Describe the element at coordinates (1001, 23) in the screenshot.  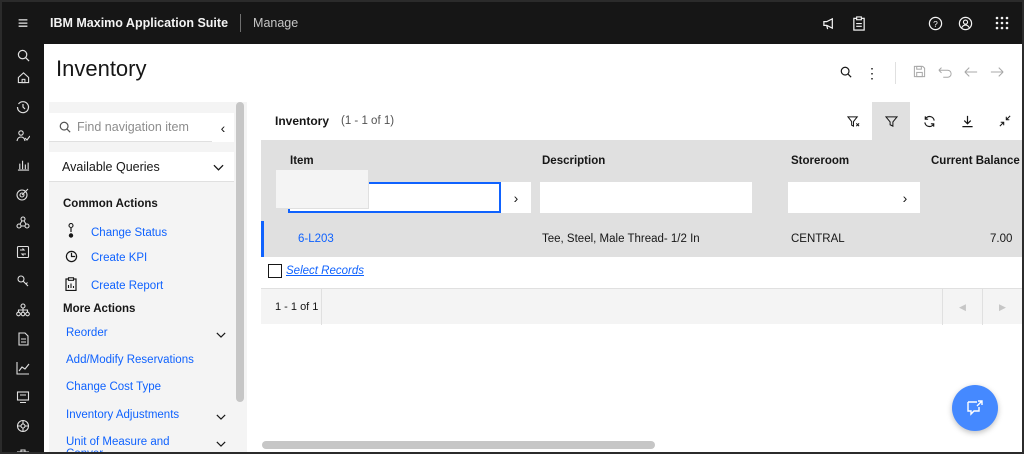
I see `app-switcher-icon` at that location.